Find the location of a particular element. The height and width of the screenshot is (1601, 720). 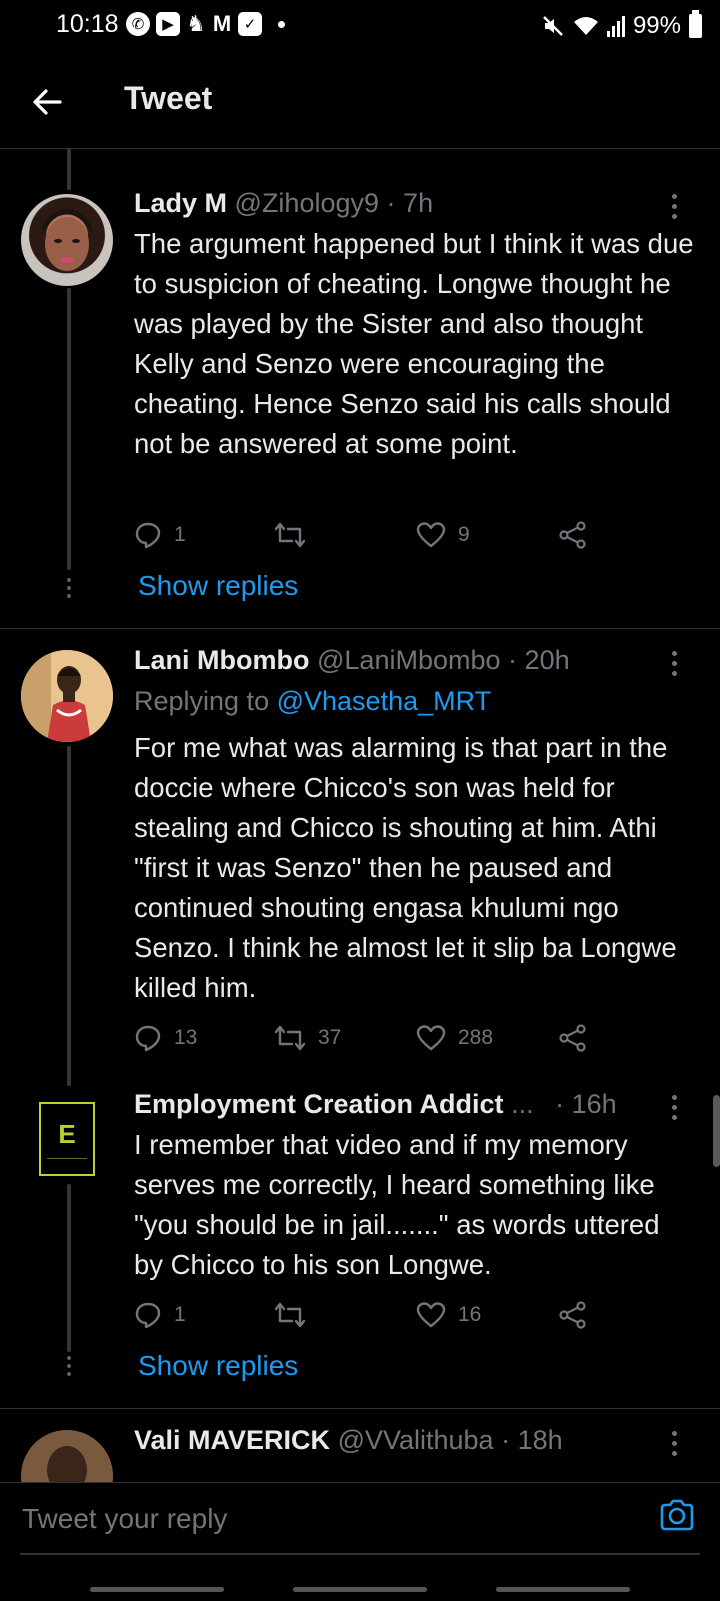

like-button: 9 is located at coordinates (487, 535).